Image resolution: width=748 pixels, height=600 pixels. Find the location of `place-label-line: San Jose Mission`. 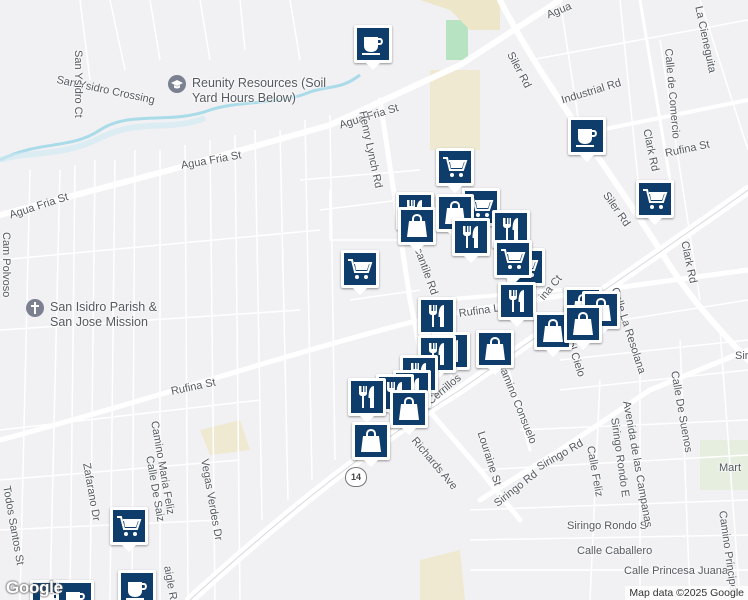

place-label-line: San Jose Mission is located at coordinates (99, 322).